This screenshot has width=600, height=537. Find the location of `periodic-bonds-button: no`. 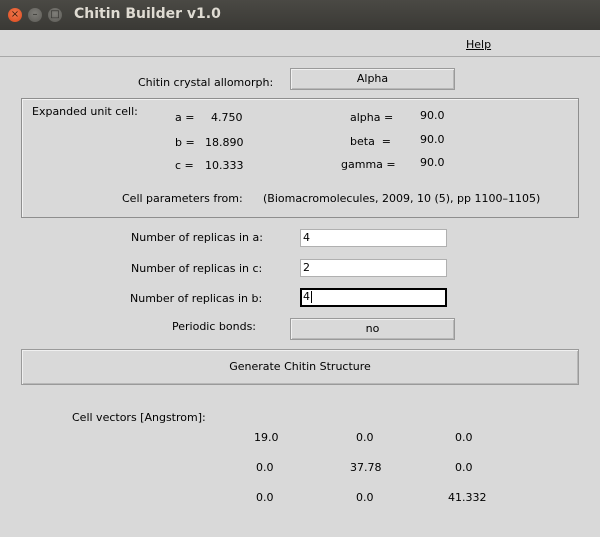

periodic-bonds-button: no is located at coordinates (372, 329).